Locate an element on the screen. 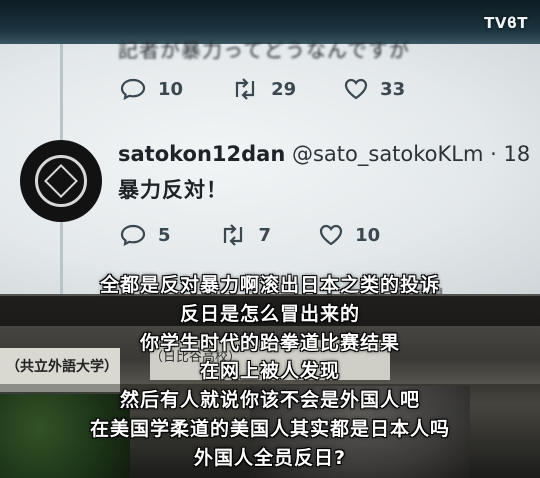 The width and height of the screenshot is (540, 478). like-count: 33 is located at coordinates (393, 89).